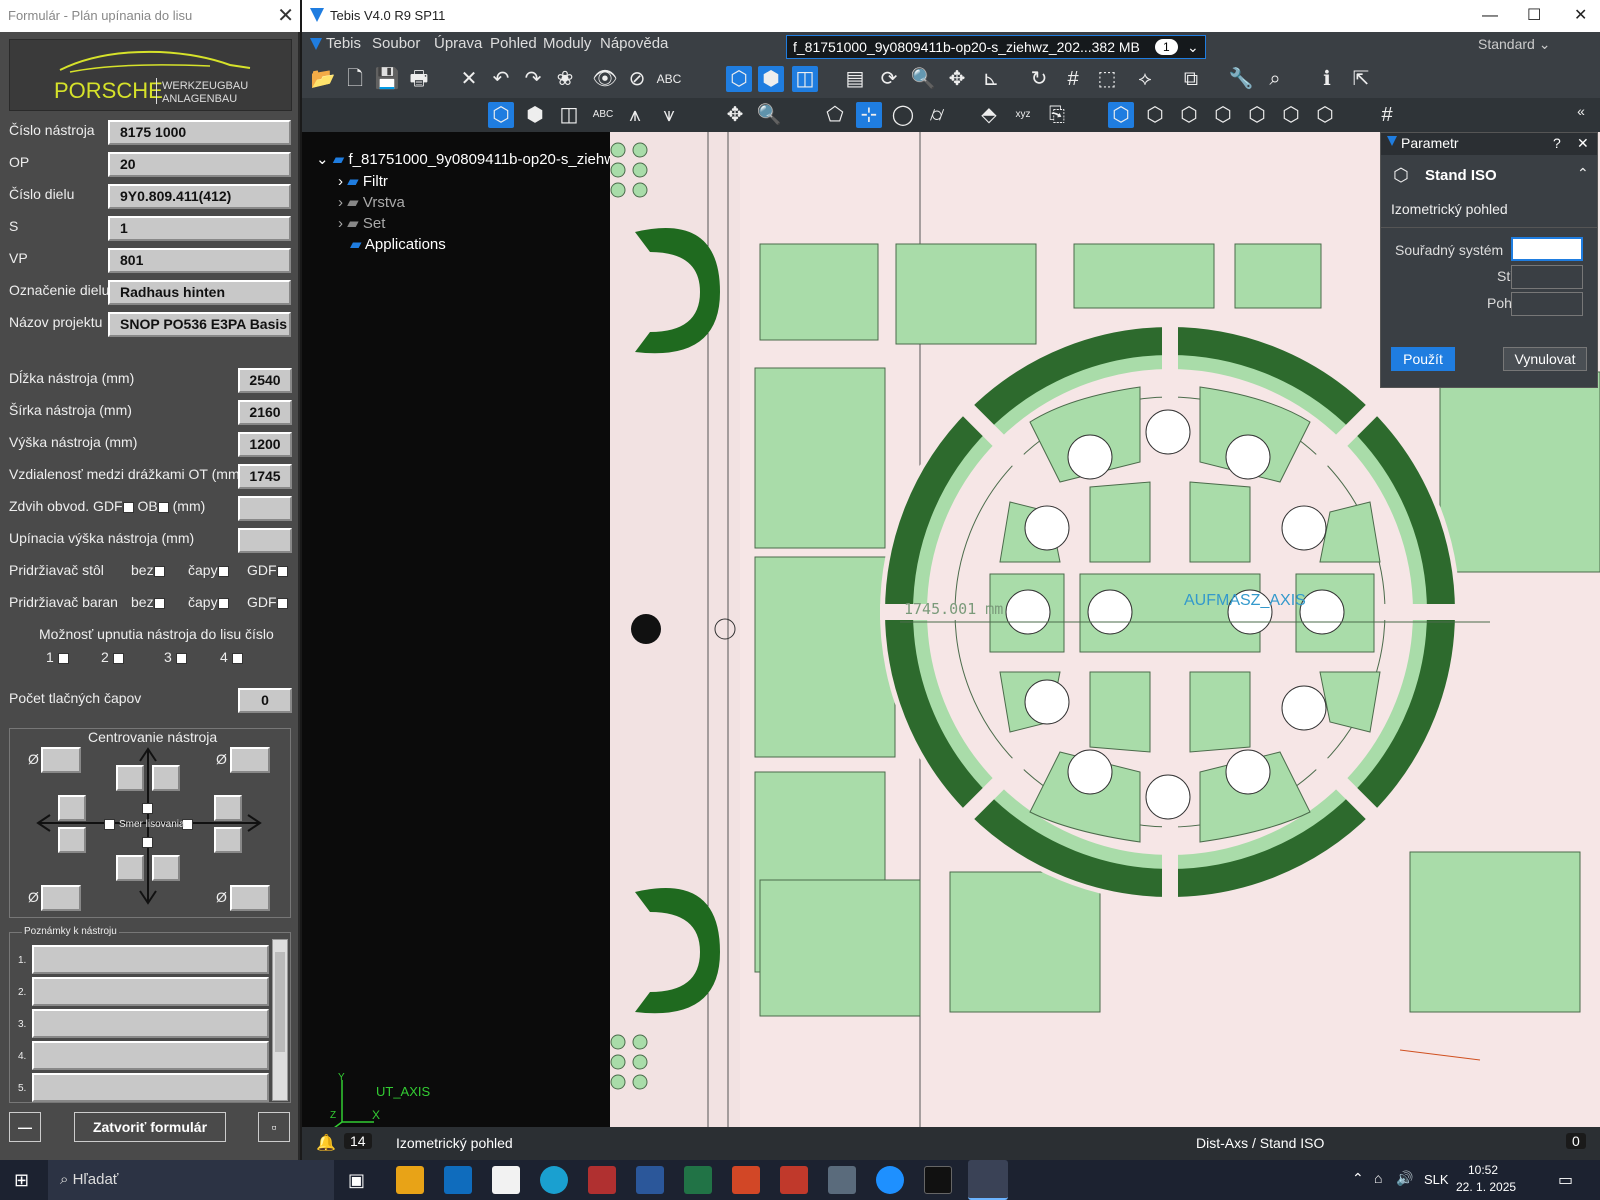 This screenshot has height=1200, width=1600. What do you see at coordinates (1291, 115) in the screenshot?
I see `top-view-icon: ⬡` at bounding box center [1291, 115].